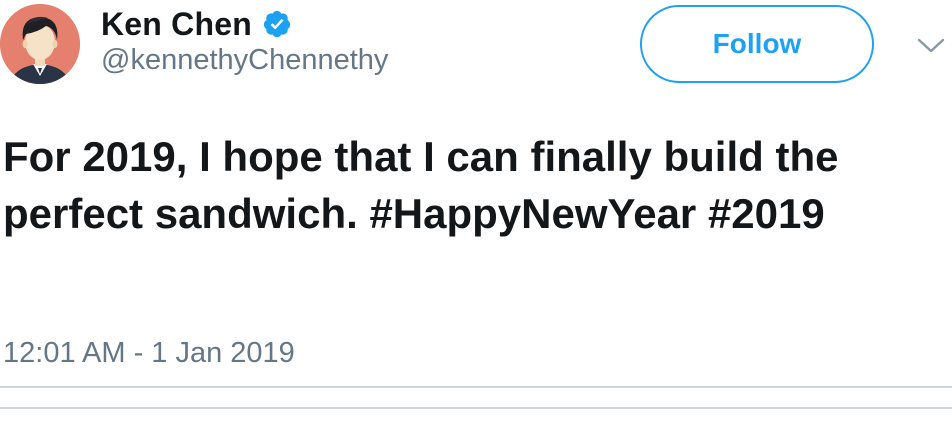 The image size is (952, 434). I want to click on author-handle: @kennethyChennethy, so click(244, 60).